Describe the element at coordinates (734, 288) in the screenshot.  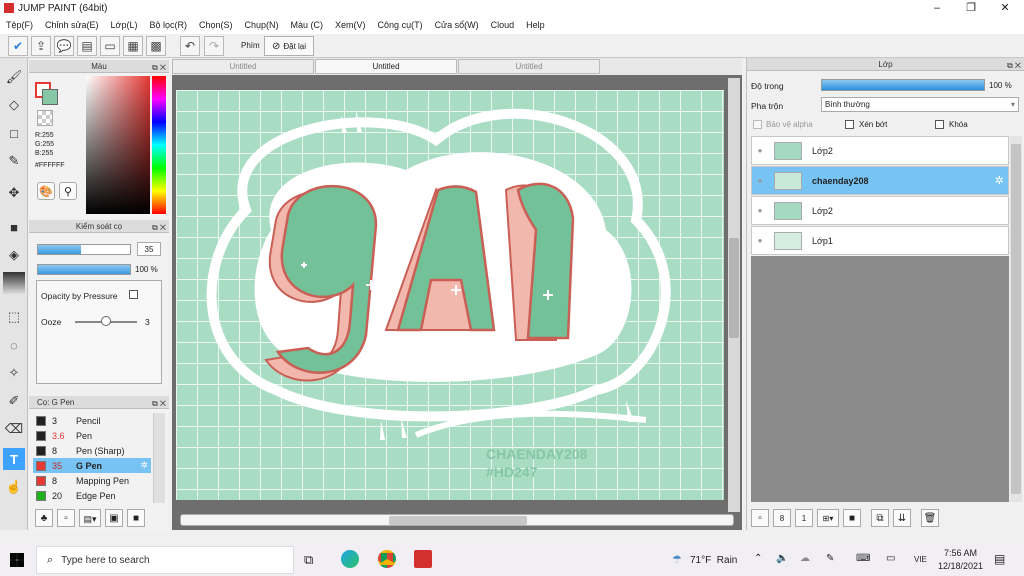
I see `canvas-vscroll-thumb` at that location.